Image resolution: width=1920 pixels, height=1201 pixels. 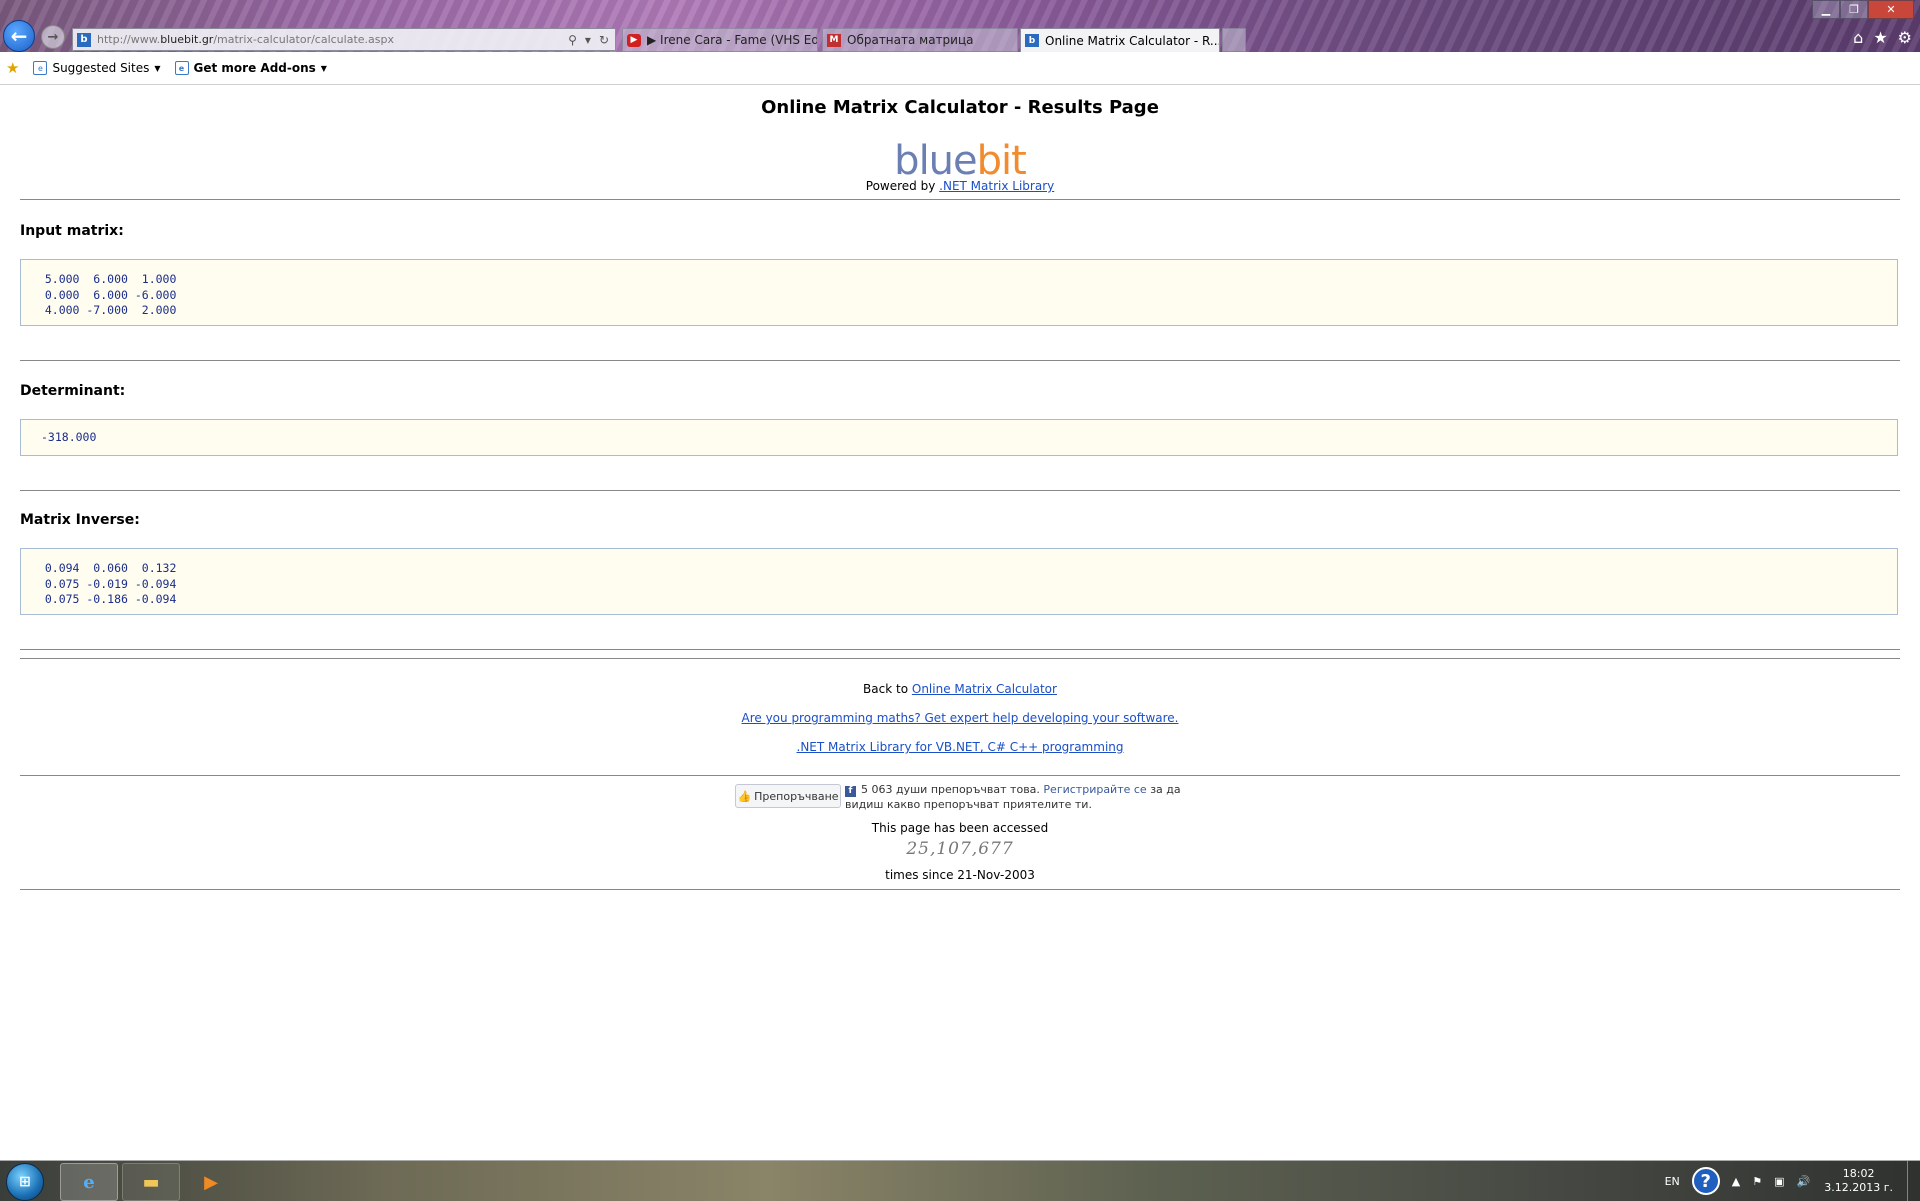 I want to click on matrix-row: 4.000 -7.000 2.000, so click(x=104, y=310).